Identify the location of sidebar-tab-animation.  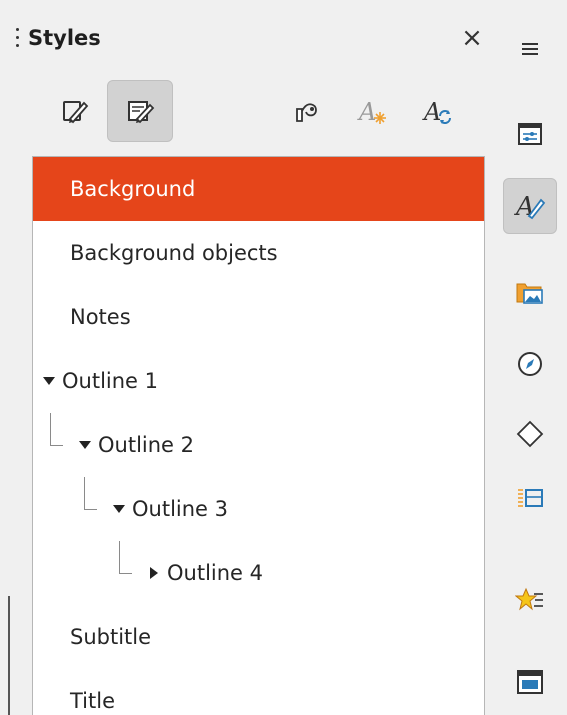
(530, 600).